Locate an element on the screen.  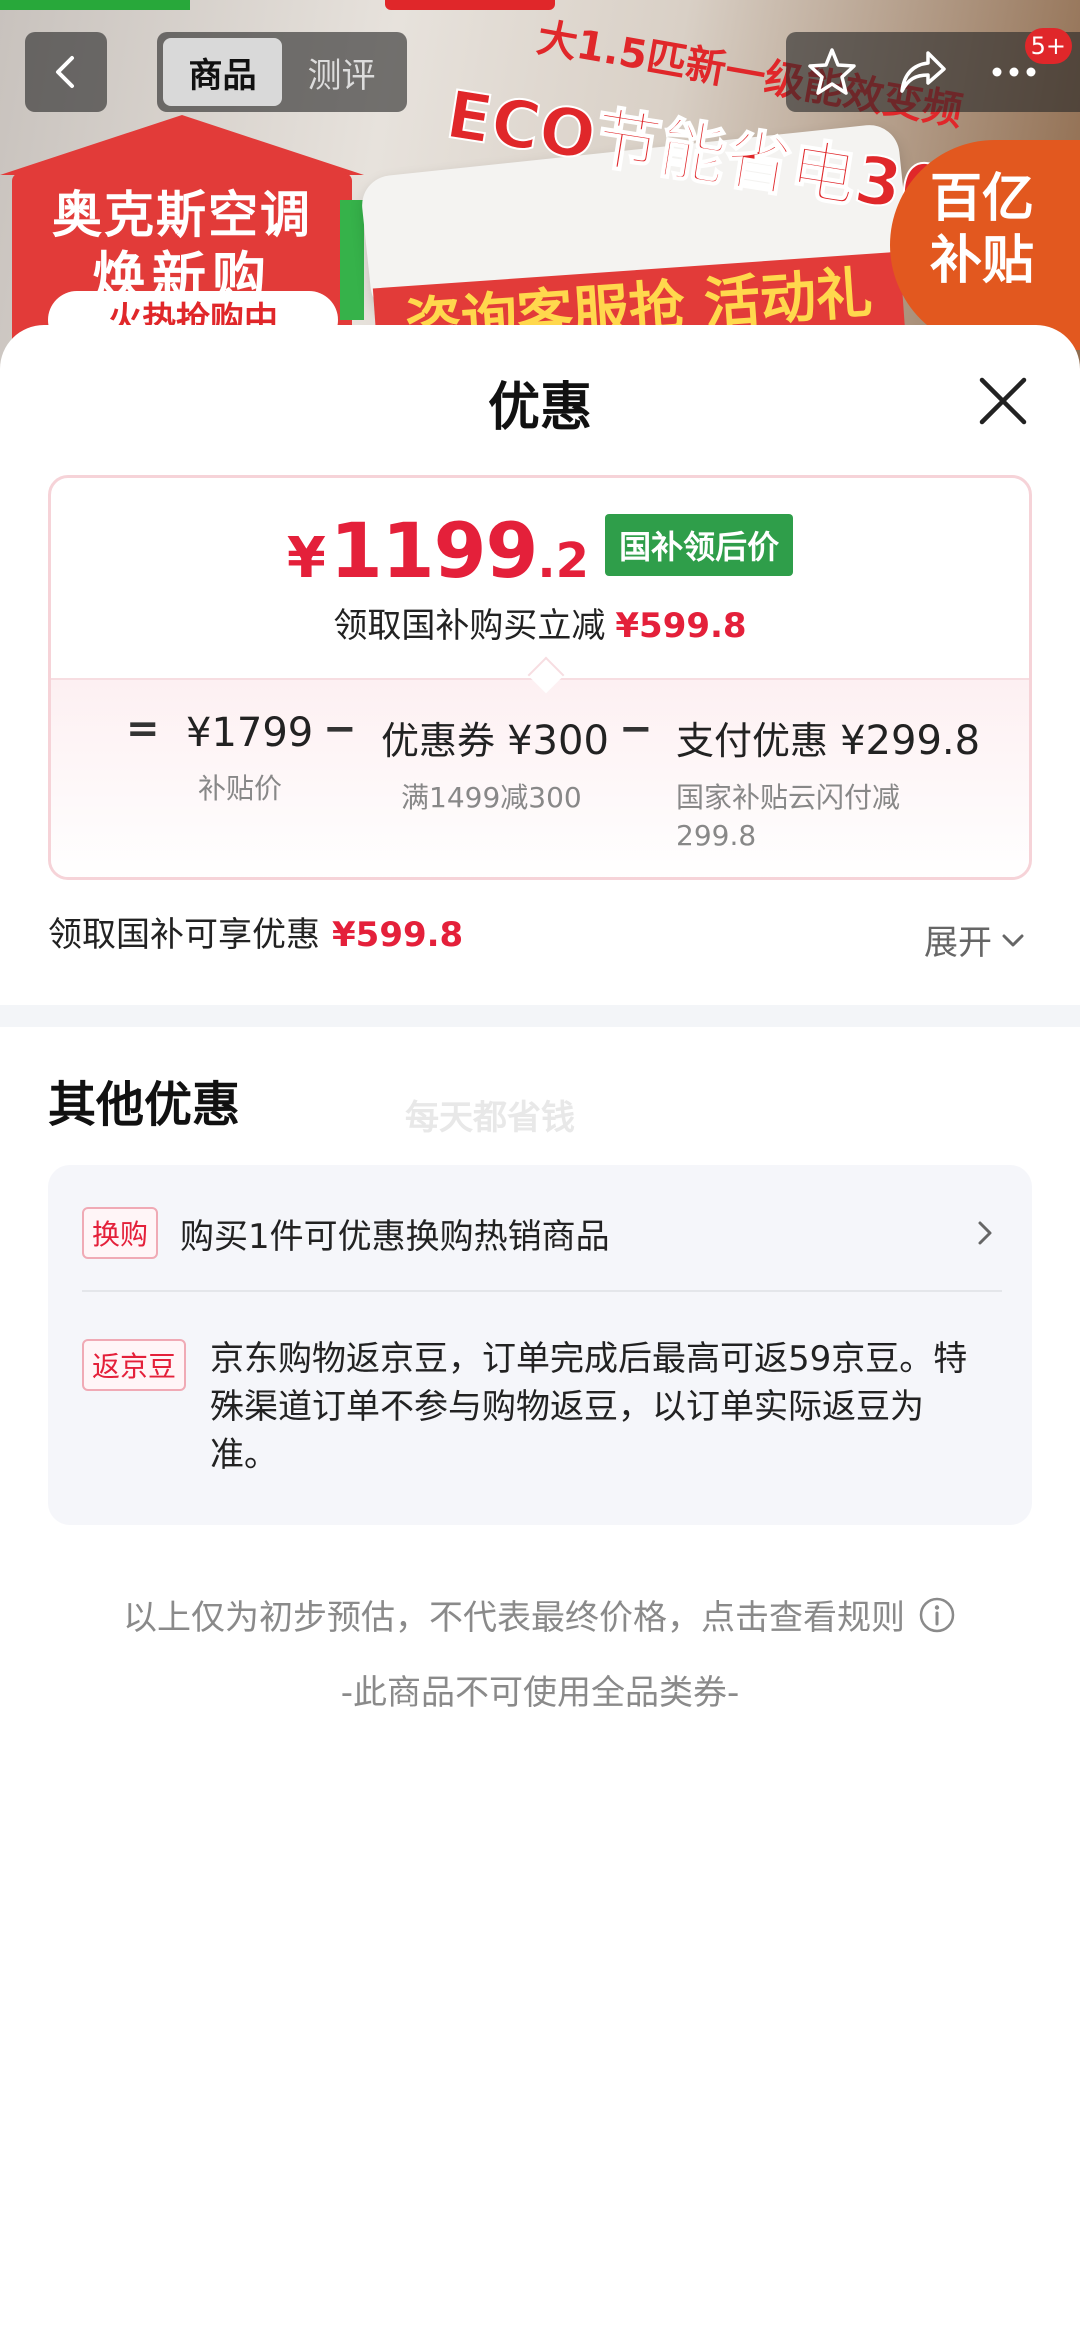
chevron-left-icon is located at coordinates (65, 72).